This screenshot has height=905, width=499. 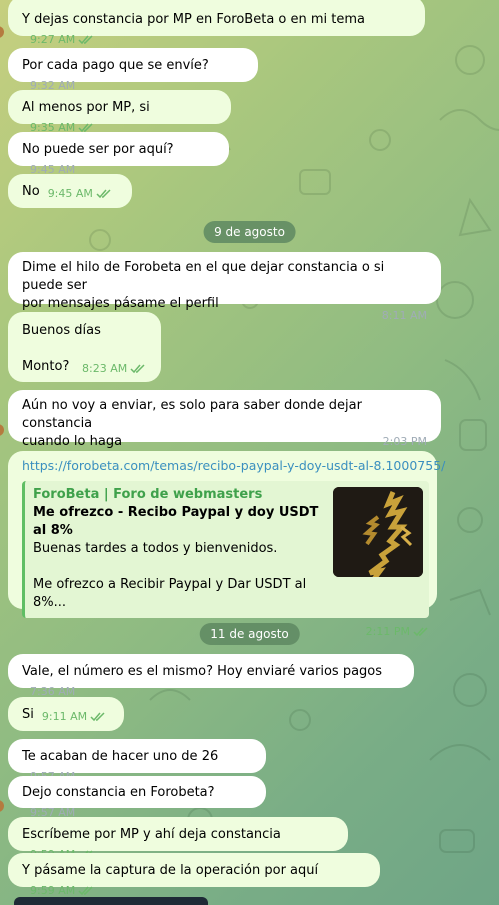 What do you see at coordinates (387, 631) in the screenshot?
I see `message-time: 2:11 PM` at bounding box center [387, 631].